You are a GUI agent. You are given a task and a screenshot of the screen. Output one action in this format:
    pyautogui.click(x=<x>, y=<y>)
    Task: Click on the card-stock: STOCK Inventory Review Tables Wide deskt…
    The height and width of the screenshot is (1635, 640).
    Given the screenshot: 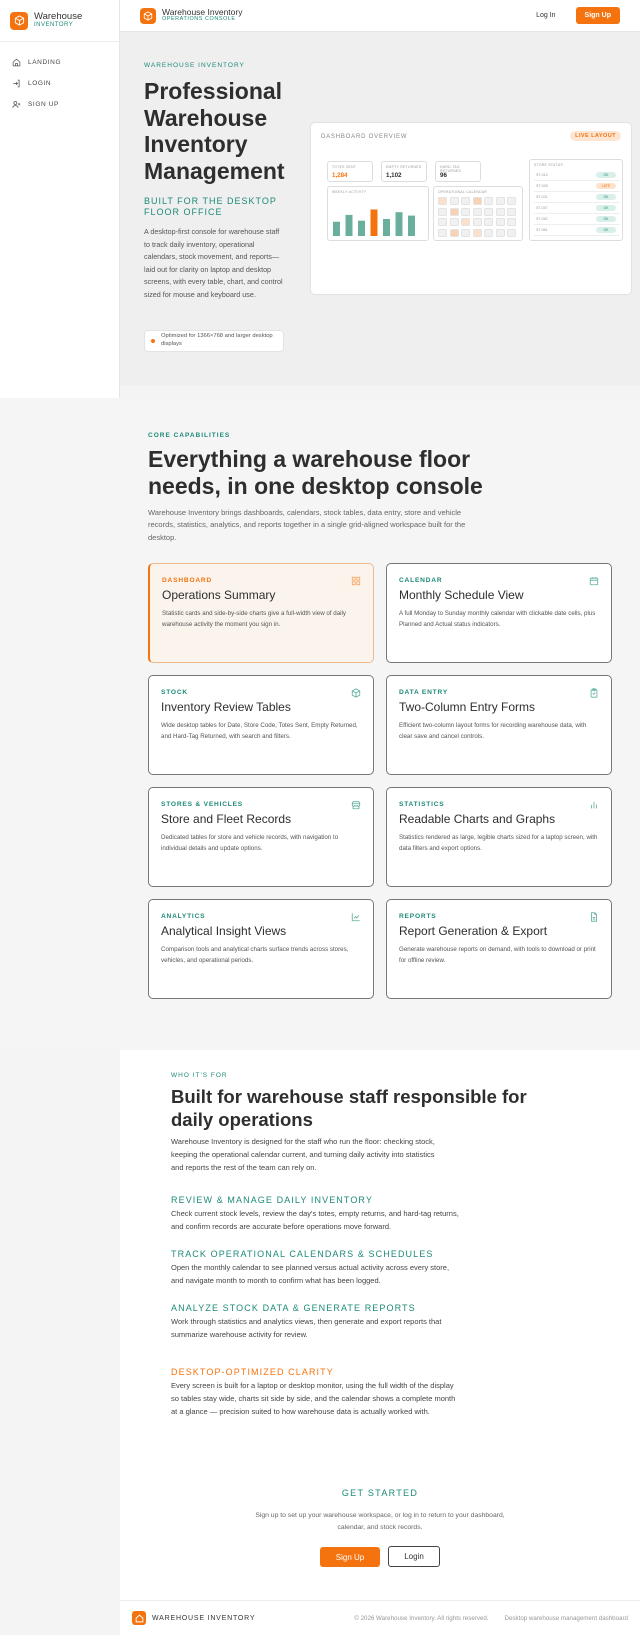 What is the action you would take?
    pyautogui.click(x=261, y=725)
    